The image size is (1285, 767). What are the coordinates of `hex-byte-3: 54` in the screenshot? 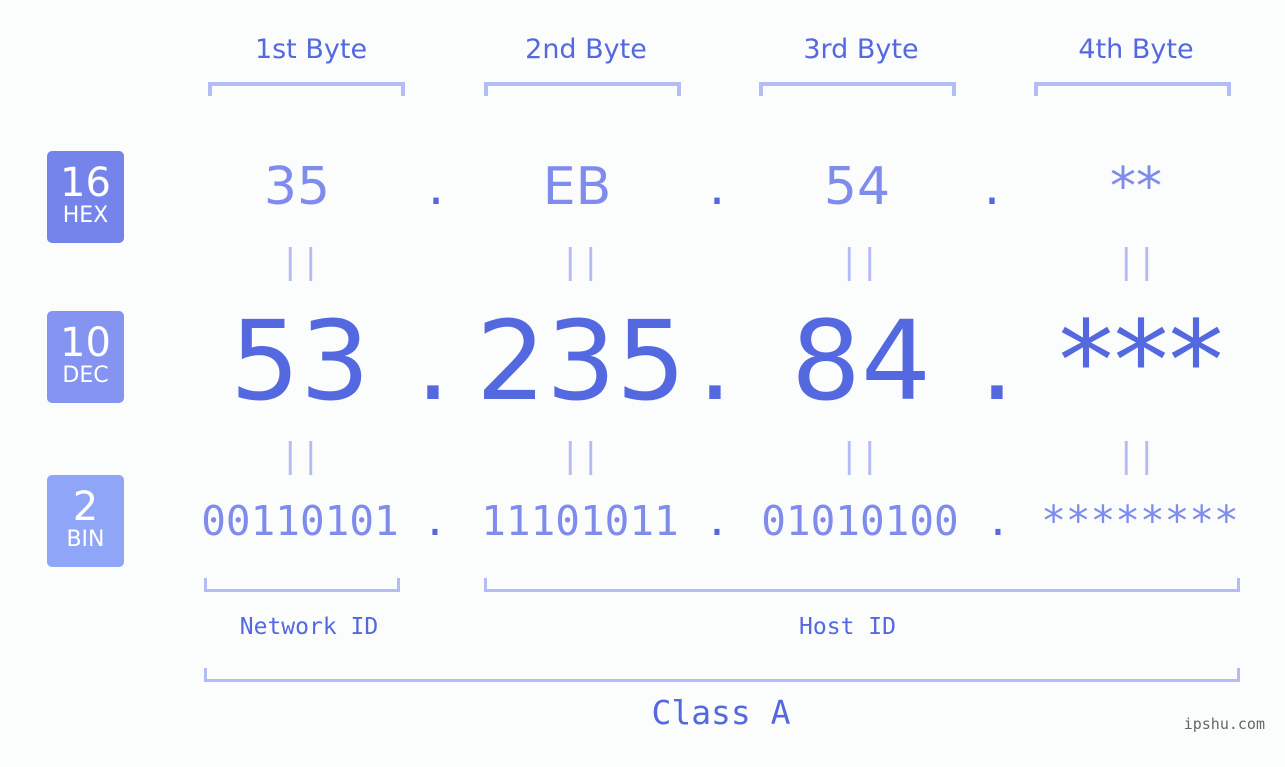 It's located at (857, 187).